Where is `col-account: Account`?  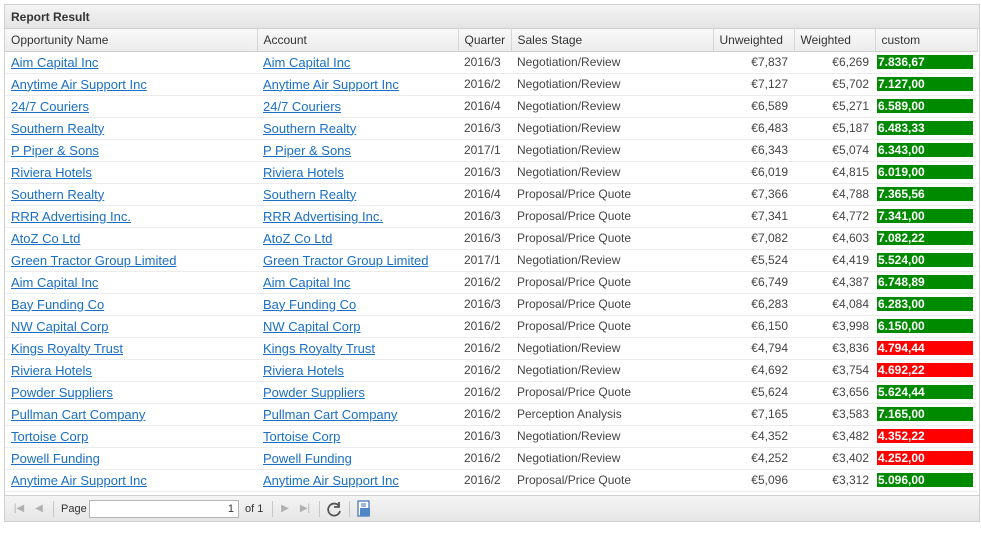
col-account: Account is located at coordinates (358, 40).